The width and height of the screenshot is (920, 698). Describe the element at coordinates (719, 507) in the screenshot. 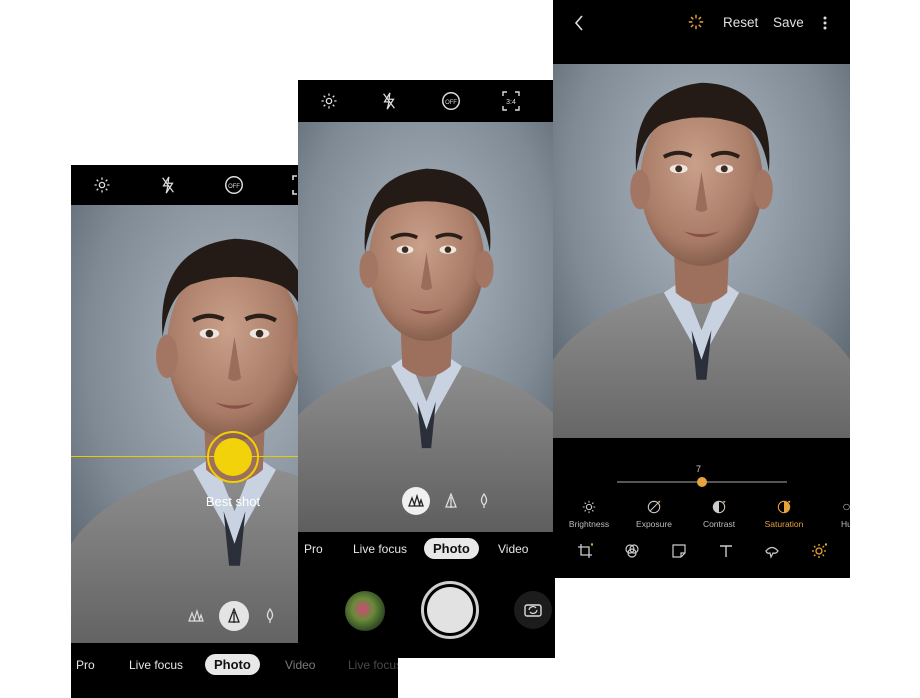

I see `contrast-icon` at that location.